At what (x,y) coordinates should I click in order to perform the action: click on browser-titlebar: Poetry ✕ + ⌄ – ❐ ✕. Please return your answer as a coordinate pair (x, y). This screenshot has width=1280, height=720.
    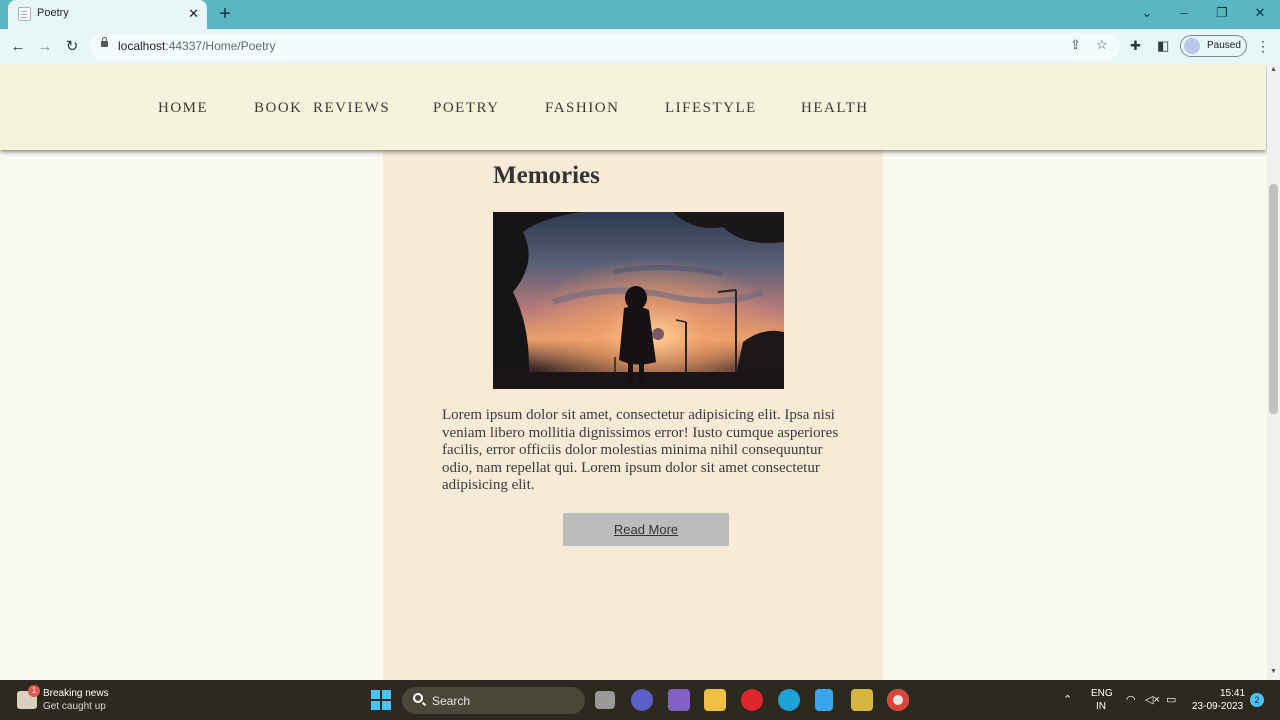
    Looking at the image, I should click on (640, 14).